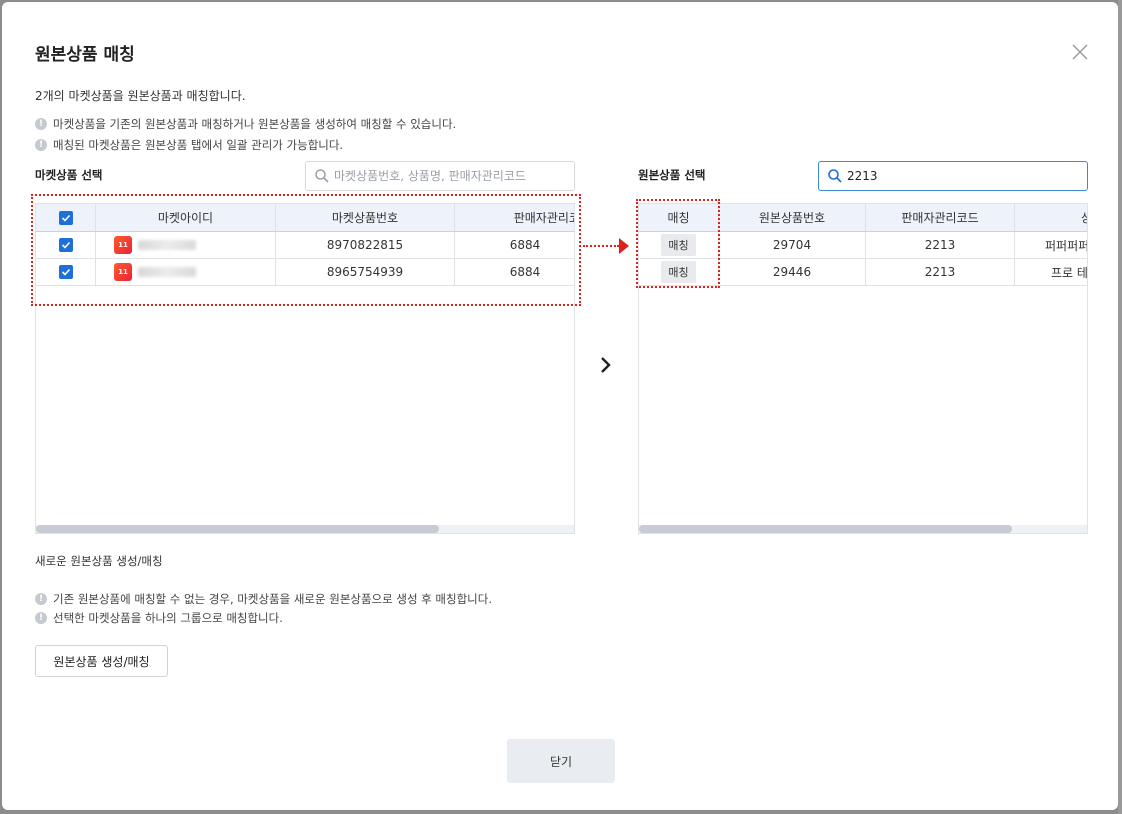 This screenshot has height=814, width=1122. Describe the element at coordinates (792, 272) in the screenshot. I see `original-product-no-cell: 29446` at that location.